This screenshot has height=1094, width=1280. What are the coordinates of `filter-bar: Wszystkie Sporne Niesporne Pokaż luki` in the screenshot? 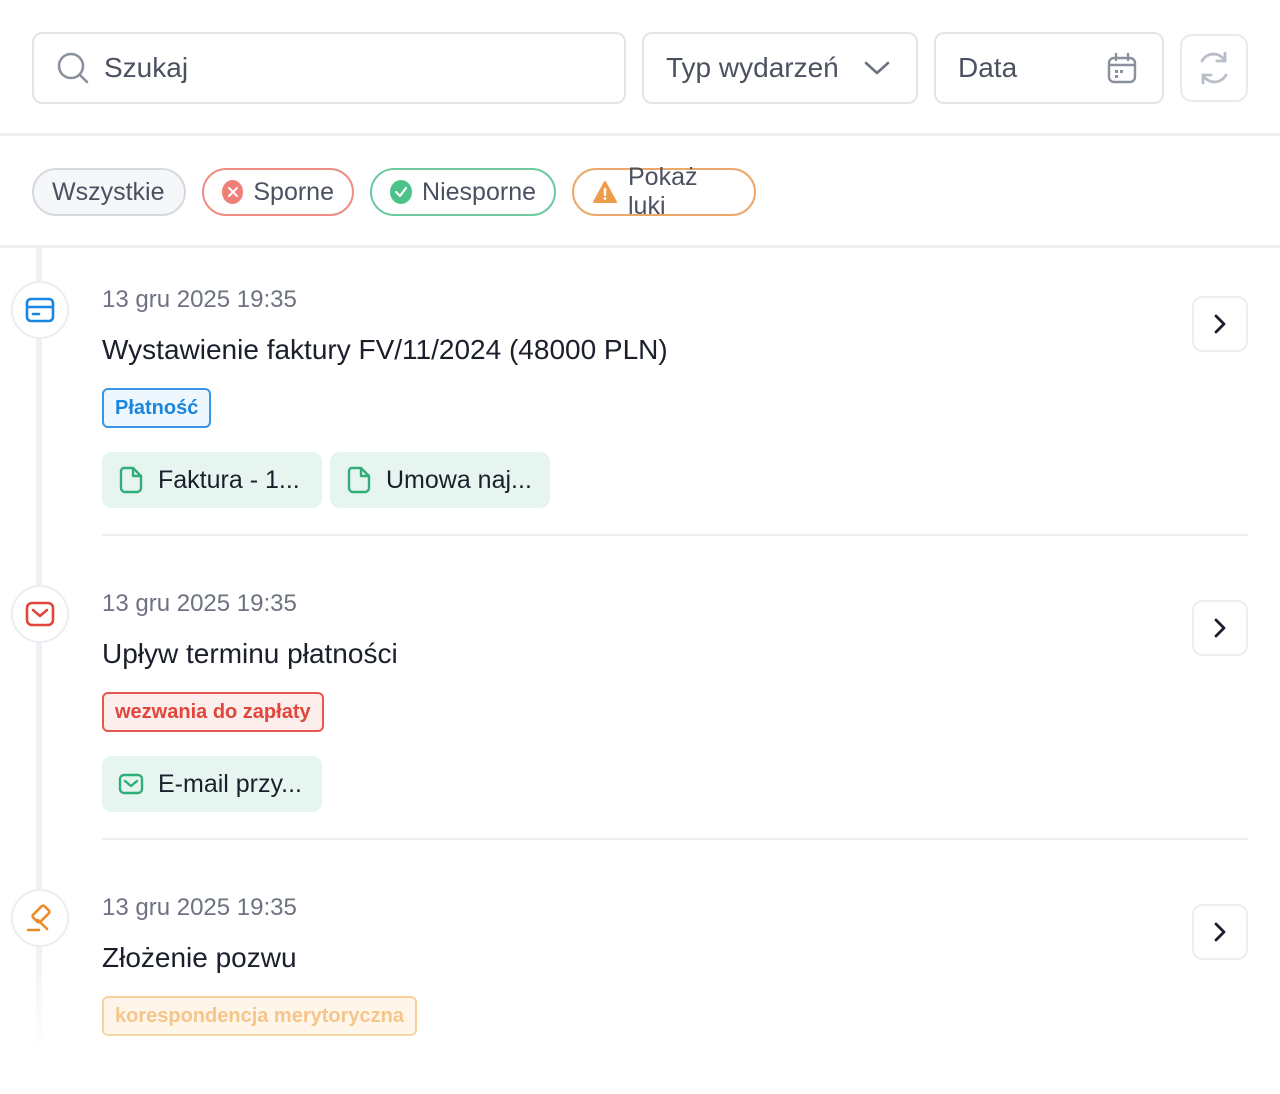 It's located at (640, 192).